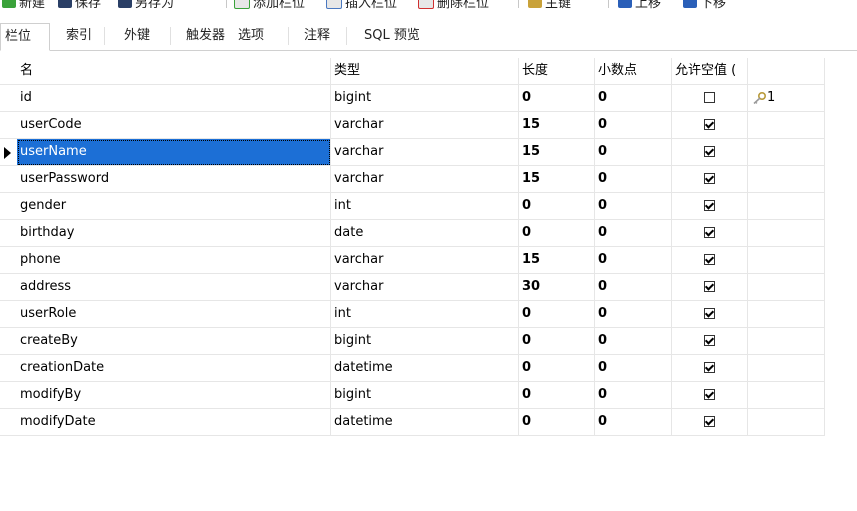 The image size is (857, 511). What do you see at coordinates (361, 6) in the screenshot?
I see `insert-field-button: 插入栏位` at bounding box center [361, 6].